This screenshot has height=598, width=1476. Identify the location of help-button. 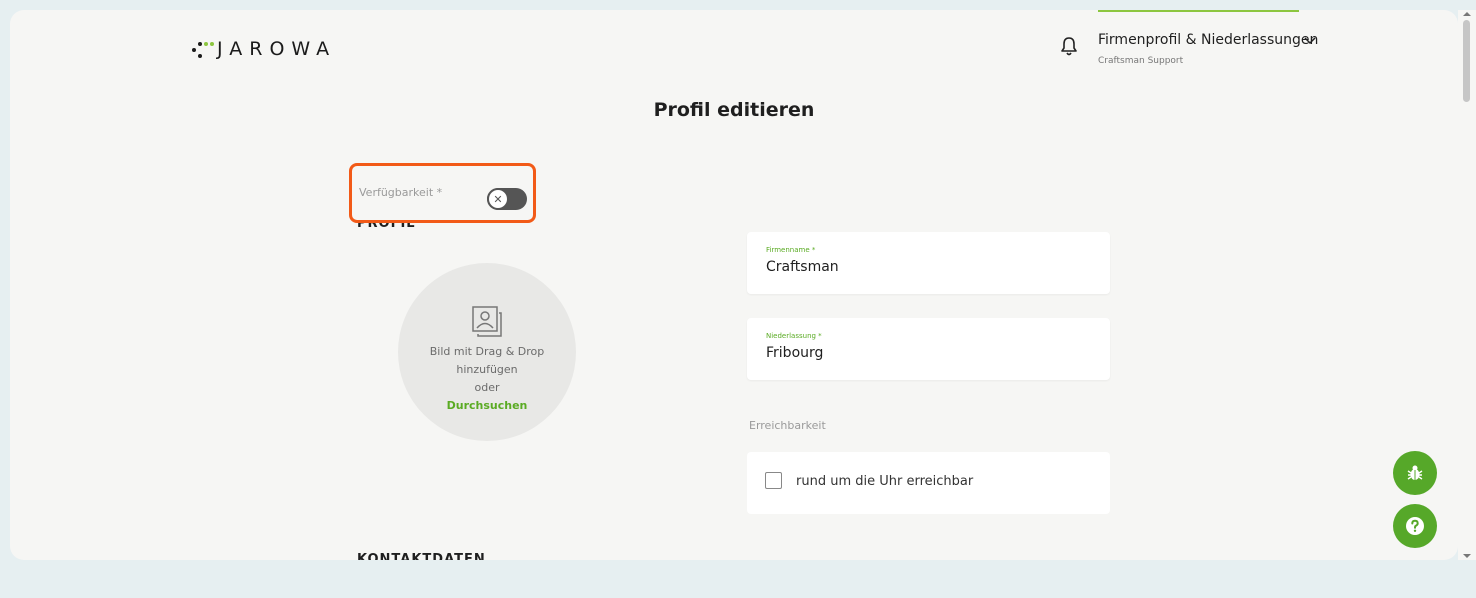
(1415, 526).